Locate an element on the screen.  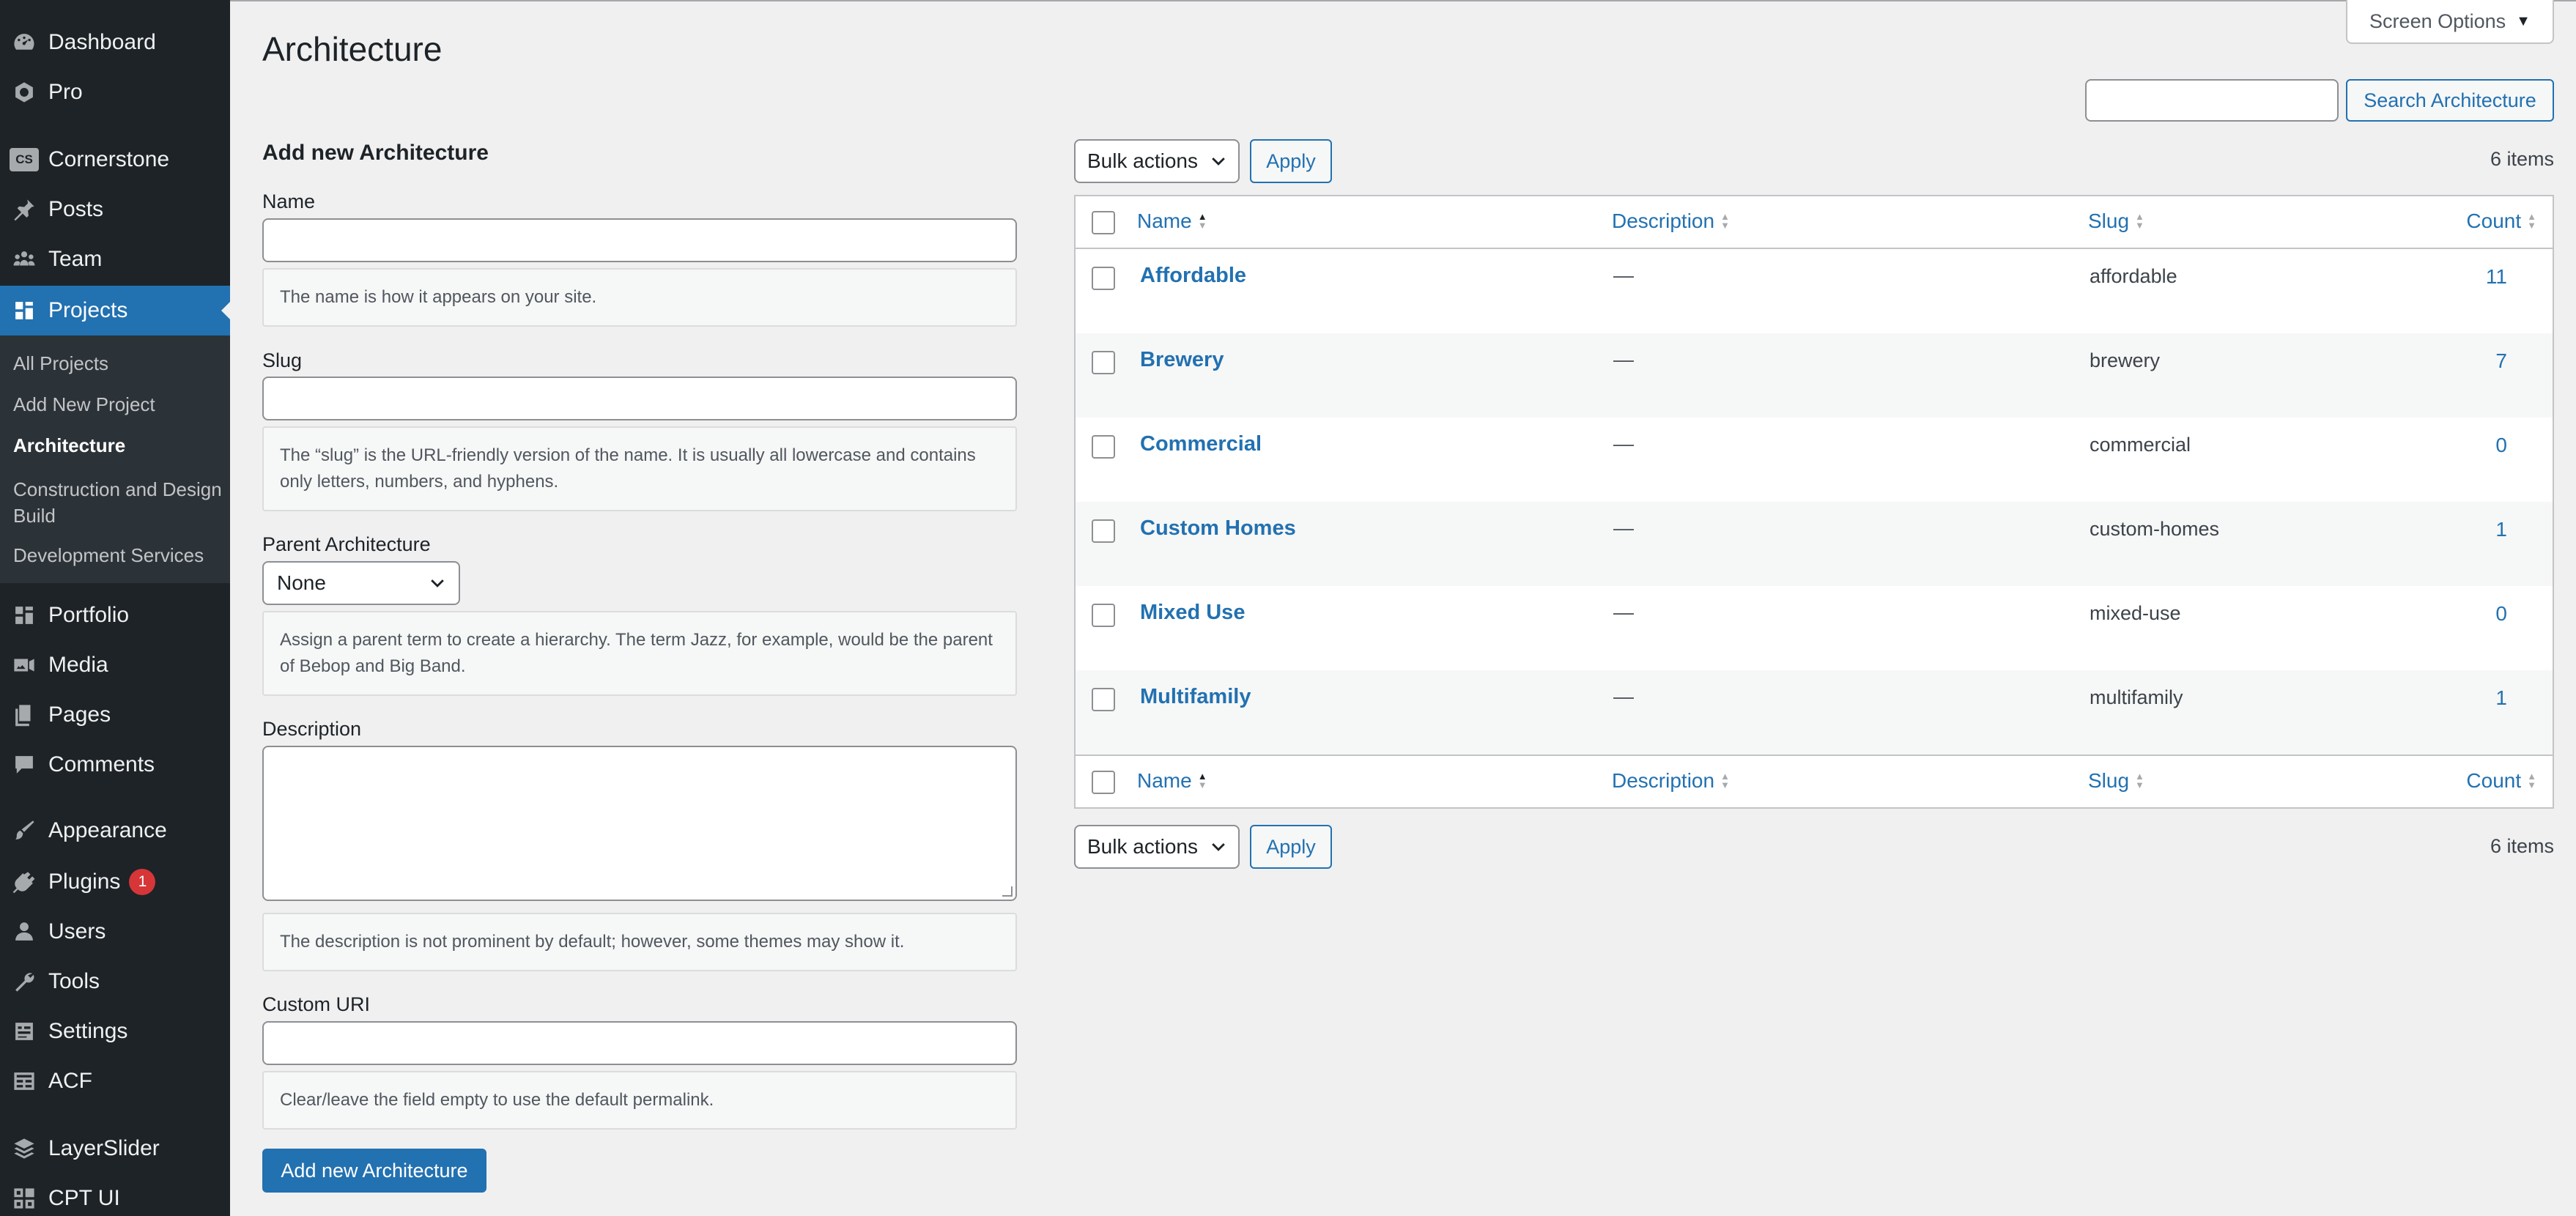
slug-field is located at coordinates (639, 398).